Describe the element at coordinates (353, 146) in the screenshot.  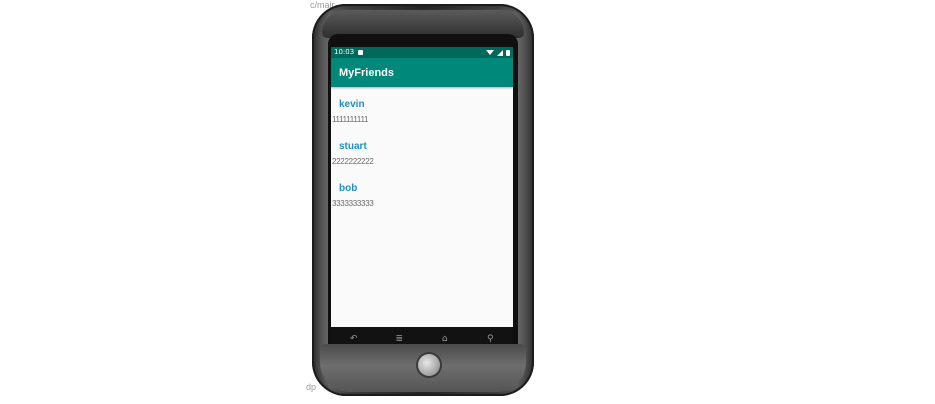
I see `friend-name: stuart` at that location.